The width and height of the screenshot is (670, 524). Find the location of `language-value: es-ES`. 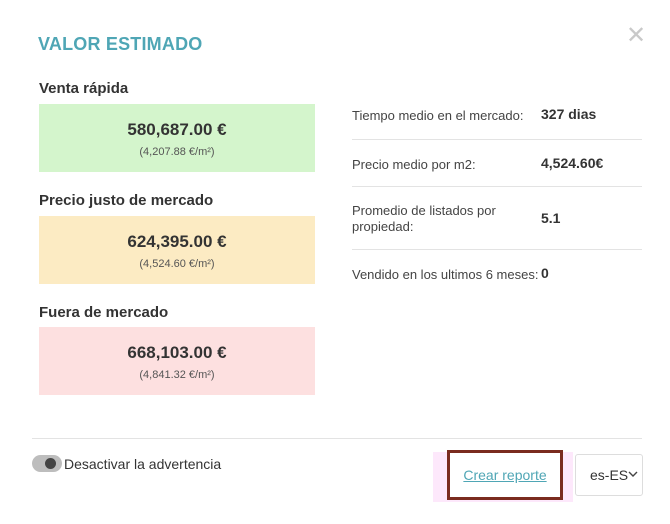

language-value: es-ES is located at coordinates (609, 475).